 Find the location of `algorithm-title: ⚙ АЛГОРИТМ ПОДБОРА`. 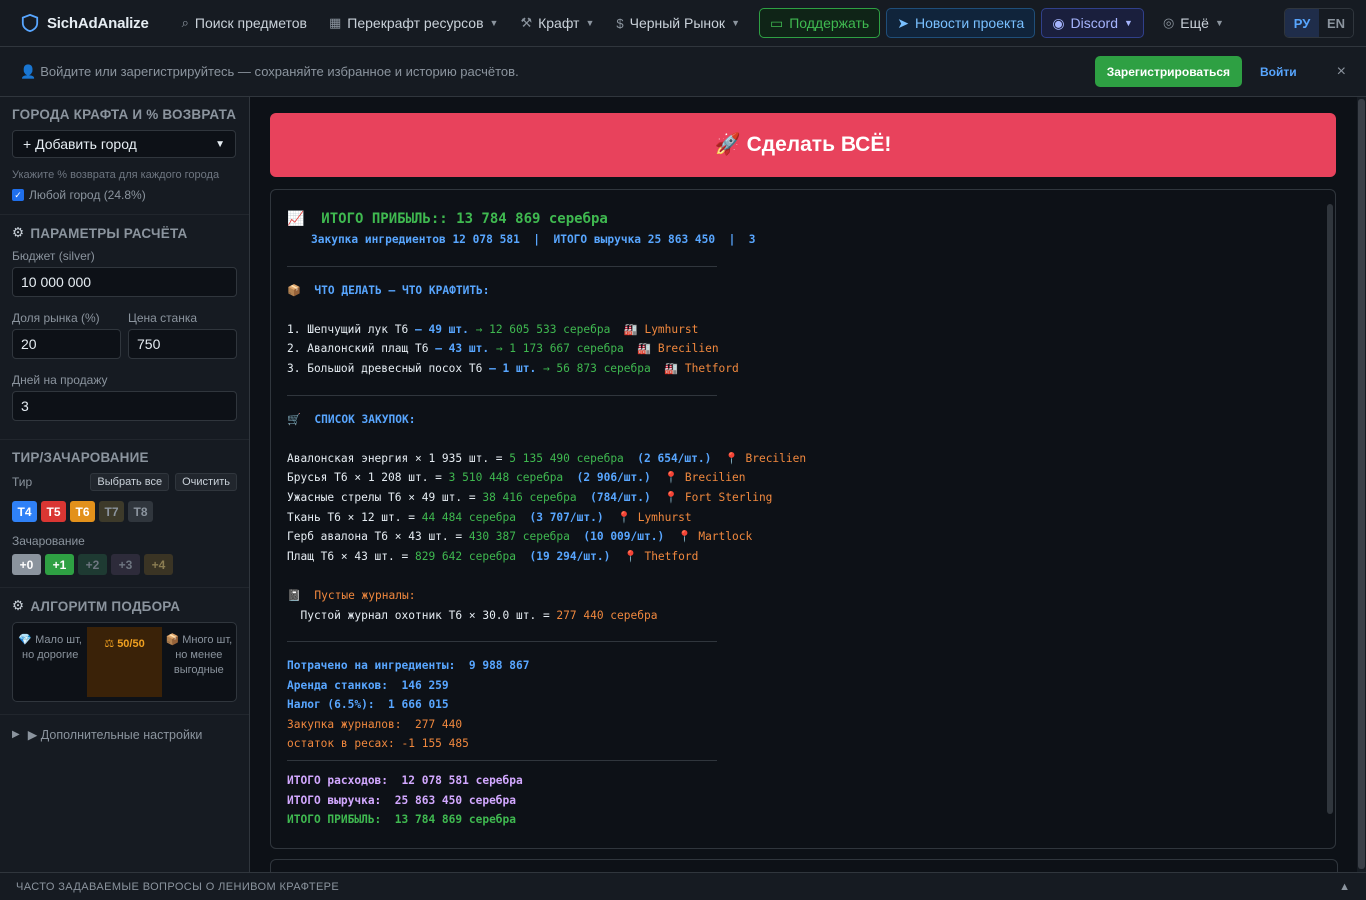

algorithm-title: ⚙ АЛГОРИТМ ПОДБОРА is located at coordinates (124, 606).